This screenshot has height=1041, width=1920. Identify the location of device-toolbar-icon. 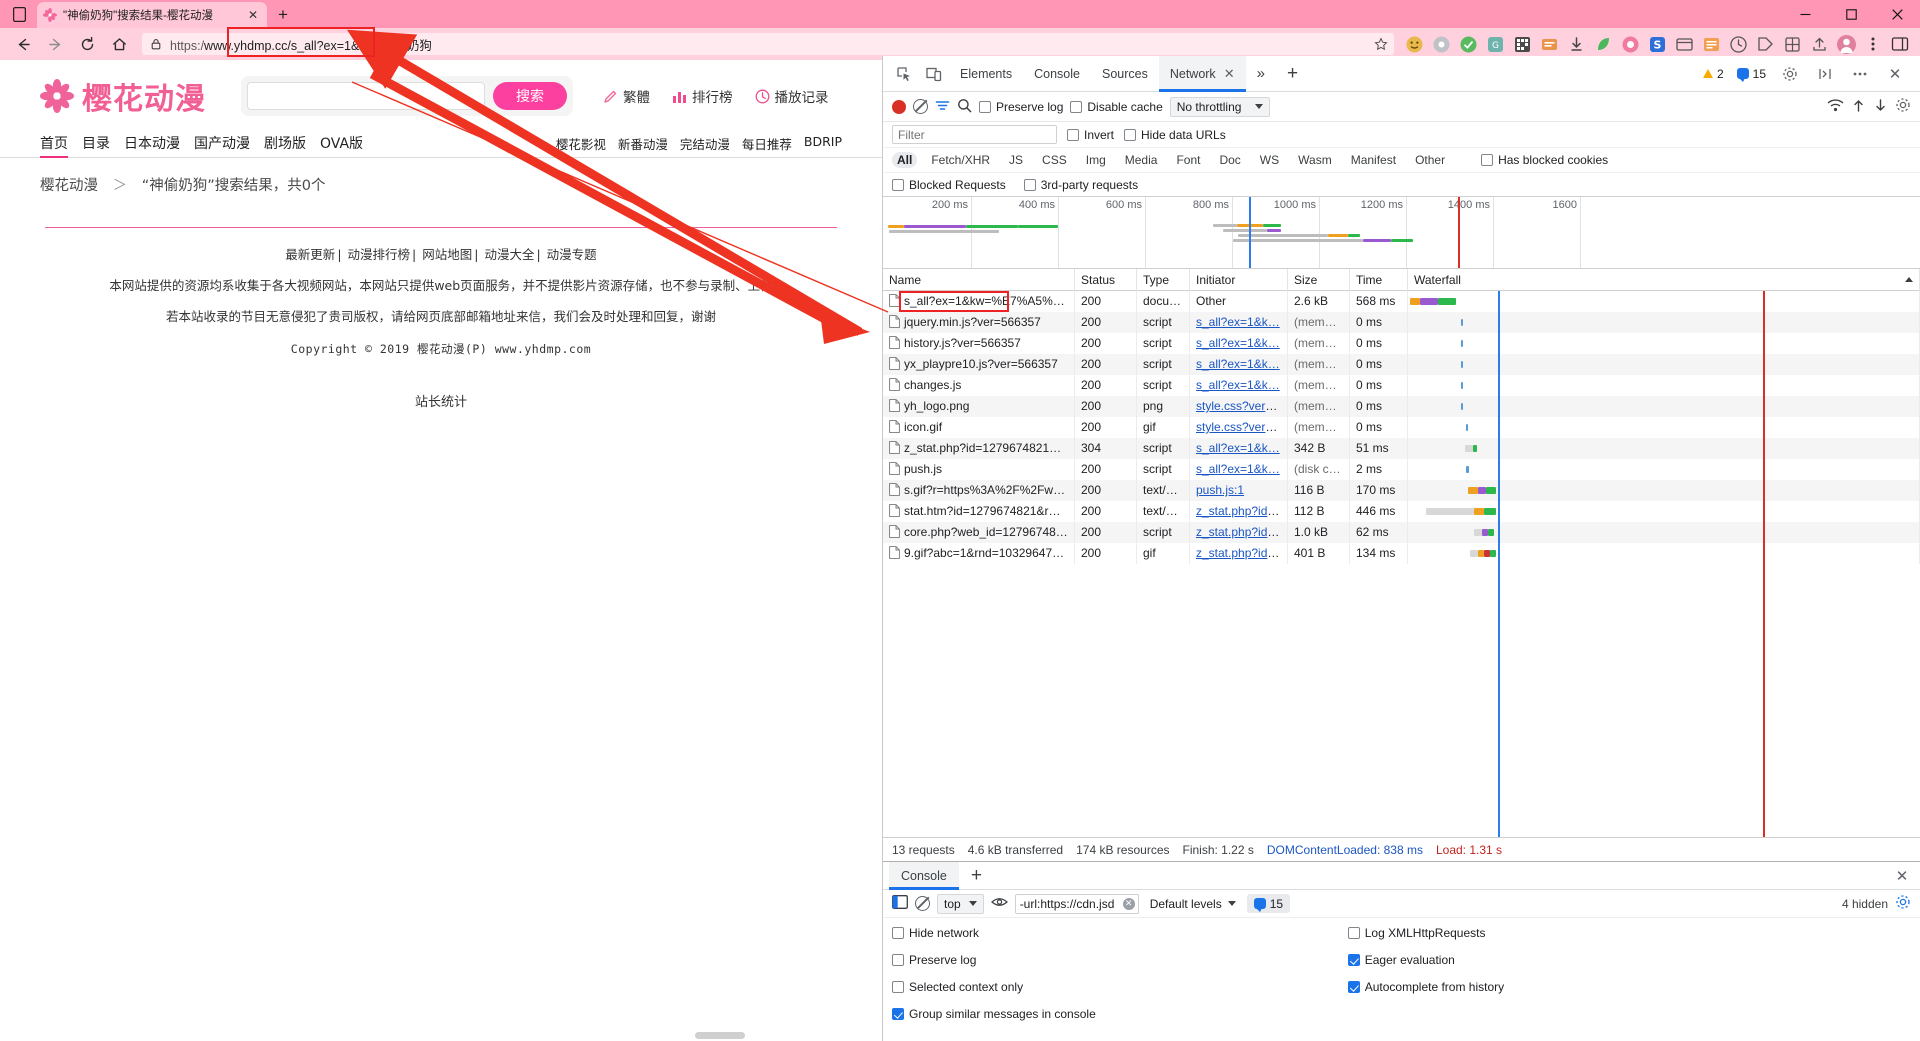
(934, 74).